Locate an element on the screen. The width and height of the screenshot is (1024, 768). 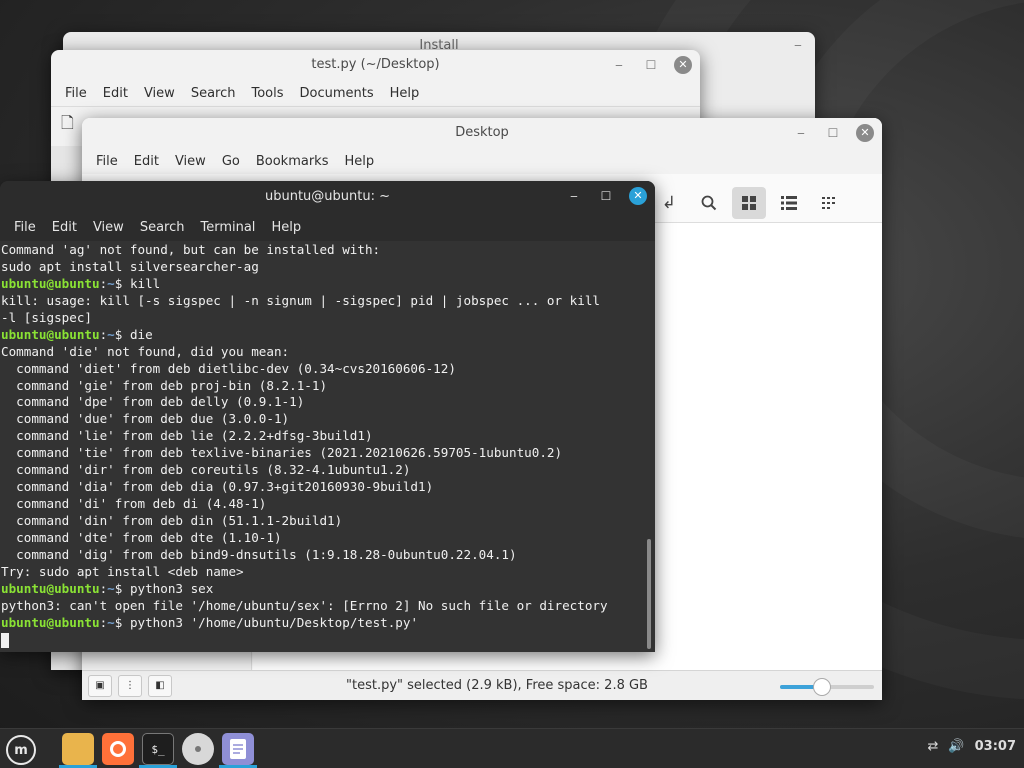
volume-icon: 🔊 is located at coordinates (956, 746).